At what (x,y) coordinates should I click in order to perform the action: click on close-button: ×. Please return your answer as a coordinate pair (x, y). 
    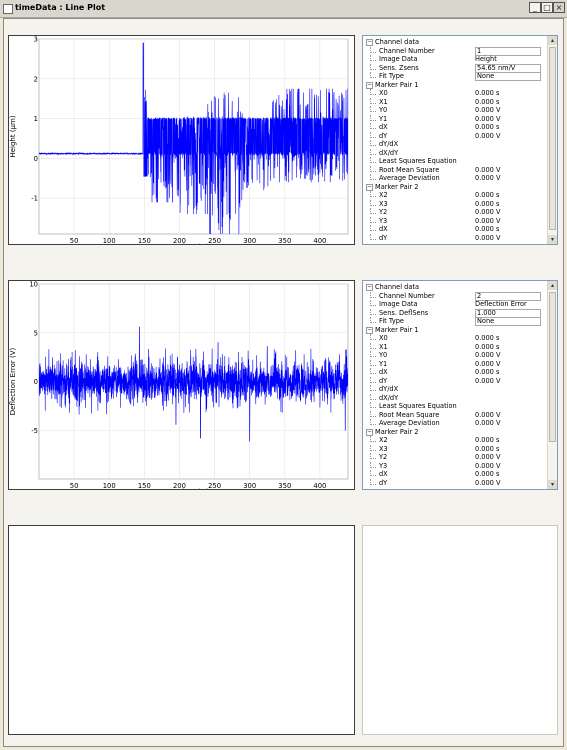
    Looking at the image, I should click on (559, 7).